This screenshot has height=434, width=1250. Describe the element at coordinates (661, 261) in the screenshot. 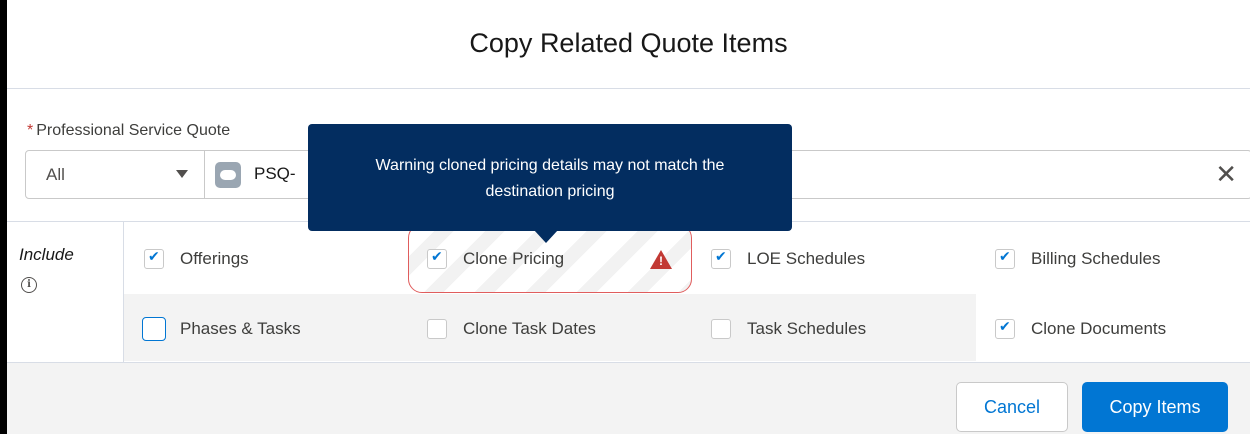

I see `warning-icon-mark: !` at that location.